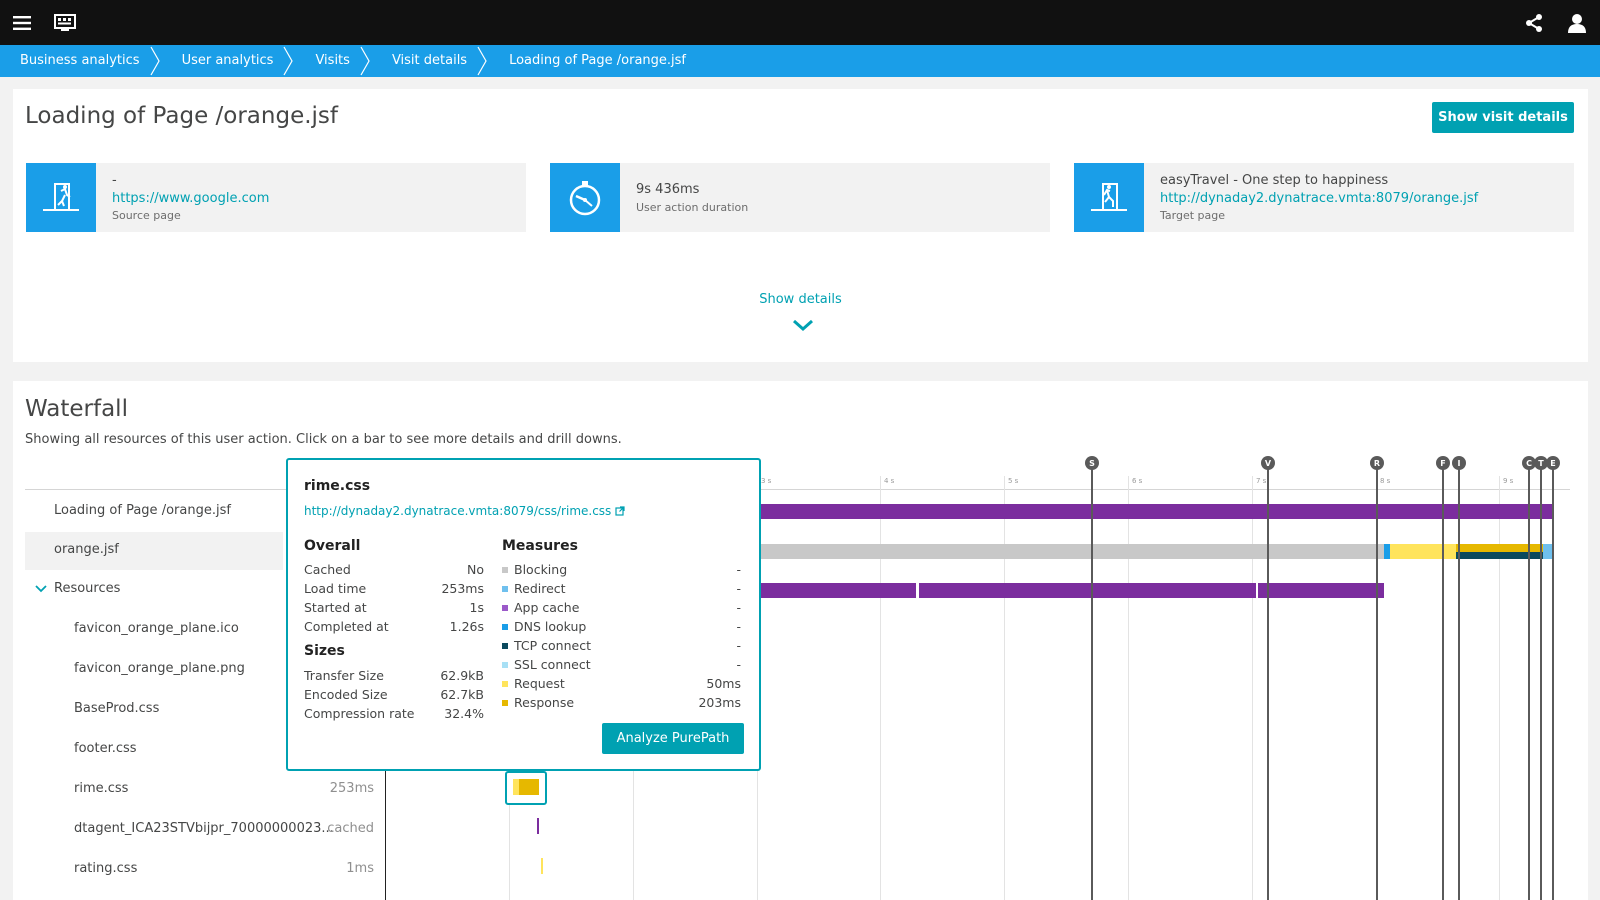  What do you see at coordinates (1193, 215) in the screenshot?
I see `target-page-caption: Target page` at bounding box center [1193, 215].